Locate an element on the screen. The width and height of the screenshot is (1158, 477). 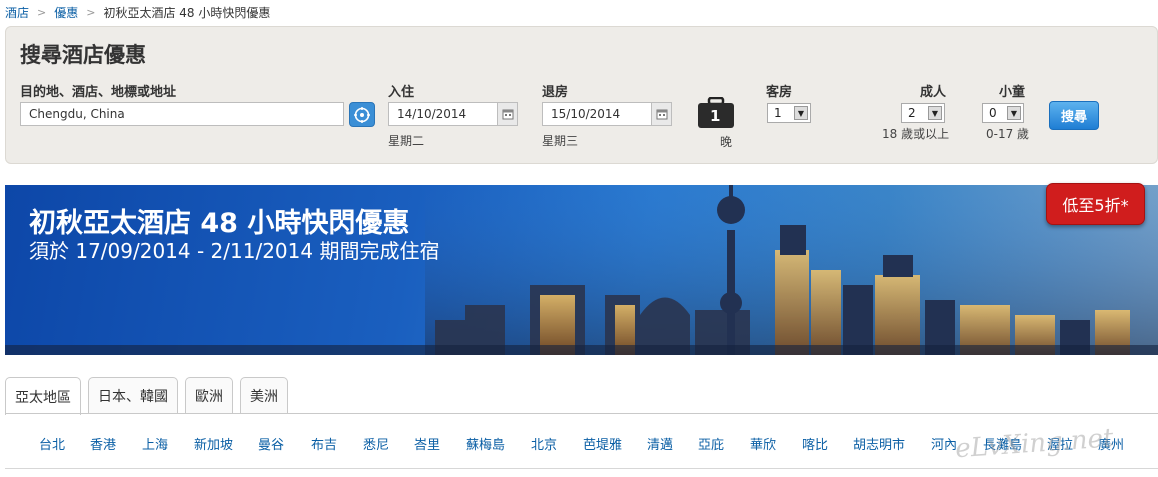
checkin-label: 入住 is located at coordinates (401, 92).